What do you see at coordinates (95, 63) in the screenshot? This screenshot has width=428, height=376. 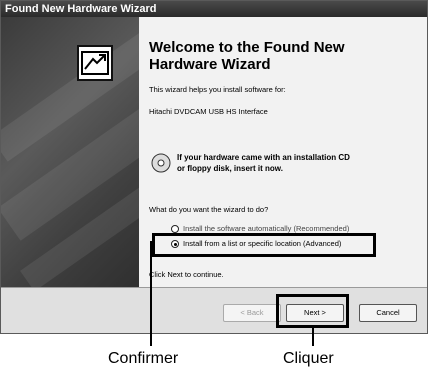 I see `hardware-wizard-icon` at bounding box center [95, 63].